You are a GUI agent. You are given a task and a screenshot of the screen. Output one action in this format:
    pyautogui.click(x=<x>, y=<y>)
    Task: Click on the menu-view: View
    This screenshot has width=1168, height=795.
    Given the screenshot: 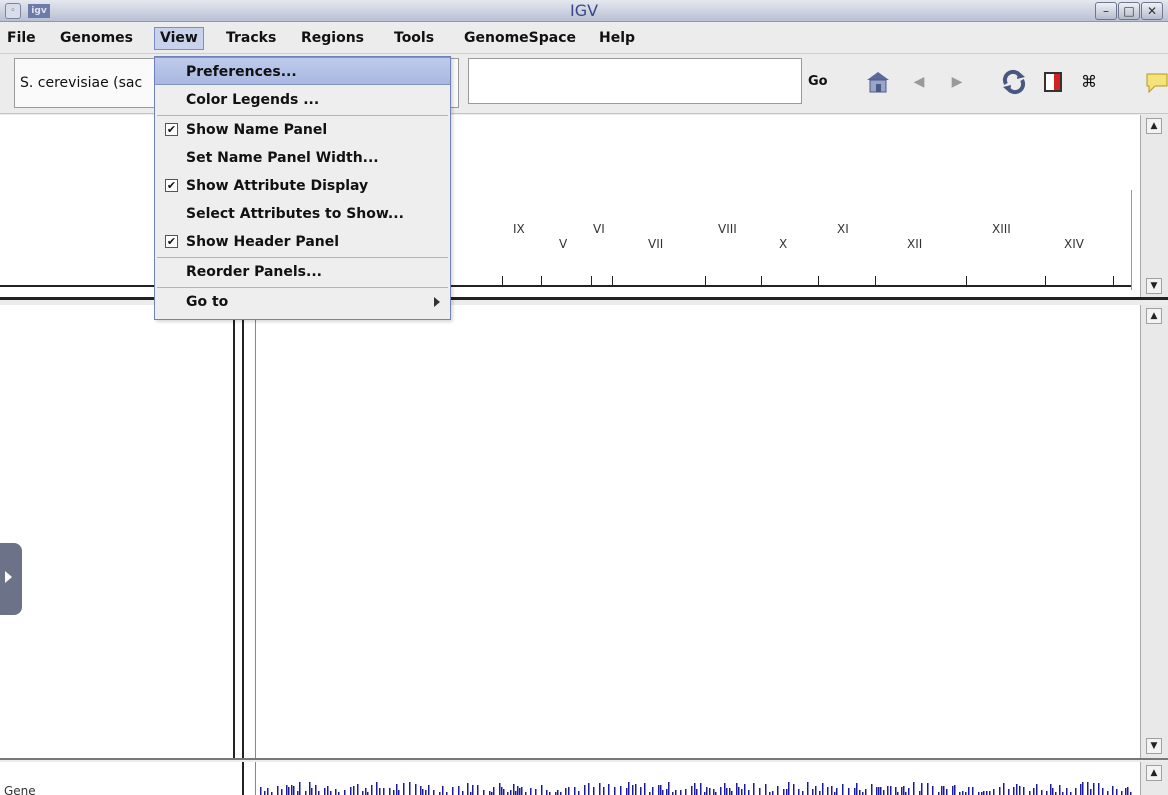 What is the action you would take?
    pyautogui.click(x=179, y=38)
    